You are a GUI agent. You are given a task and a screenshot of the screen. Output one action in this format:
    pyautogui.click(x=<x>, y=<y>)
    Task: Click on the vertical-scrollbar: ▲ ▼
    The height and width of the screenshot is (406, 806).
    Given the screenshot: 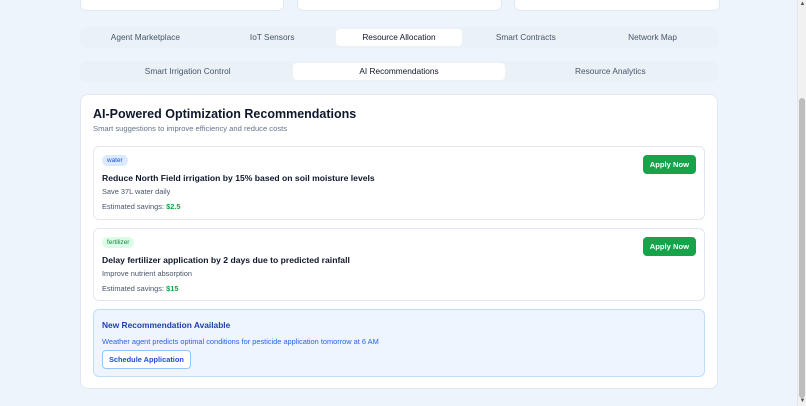 What is the action you would take?
    pyautogui.click(x=801, y=203)
    